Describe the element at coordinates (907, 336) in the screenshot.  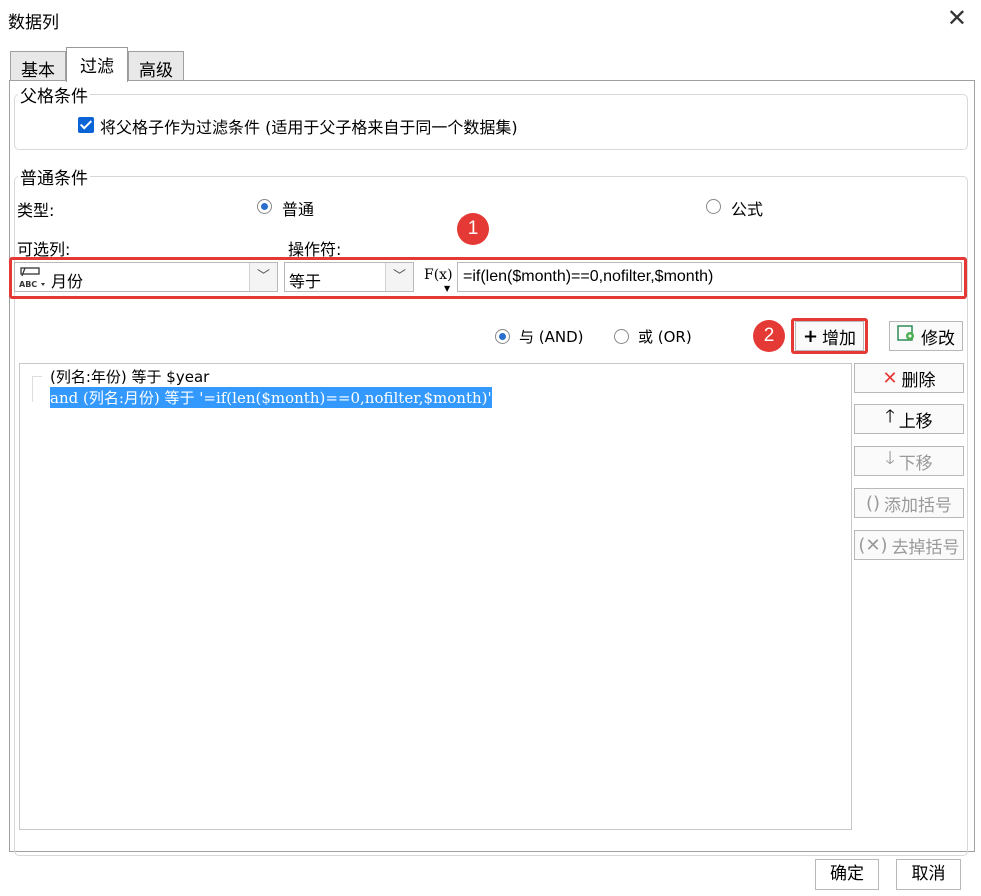
I see `edit-icon` at that location.